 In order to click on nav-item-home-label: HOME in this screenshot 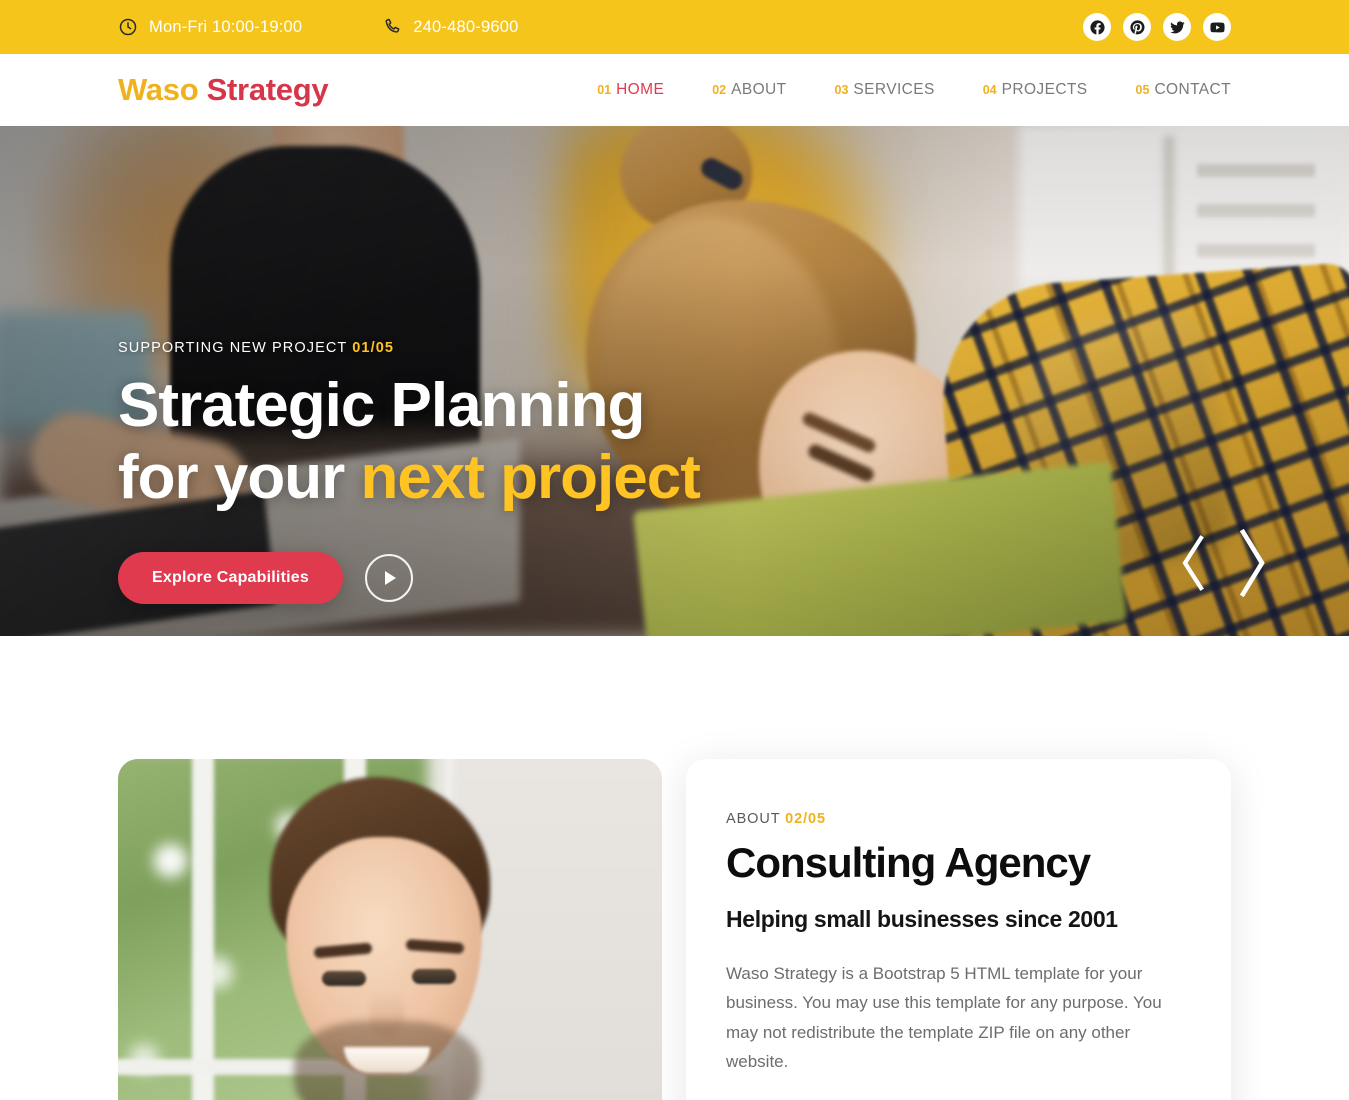, I will do `click(640, 89)`.